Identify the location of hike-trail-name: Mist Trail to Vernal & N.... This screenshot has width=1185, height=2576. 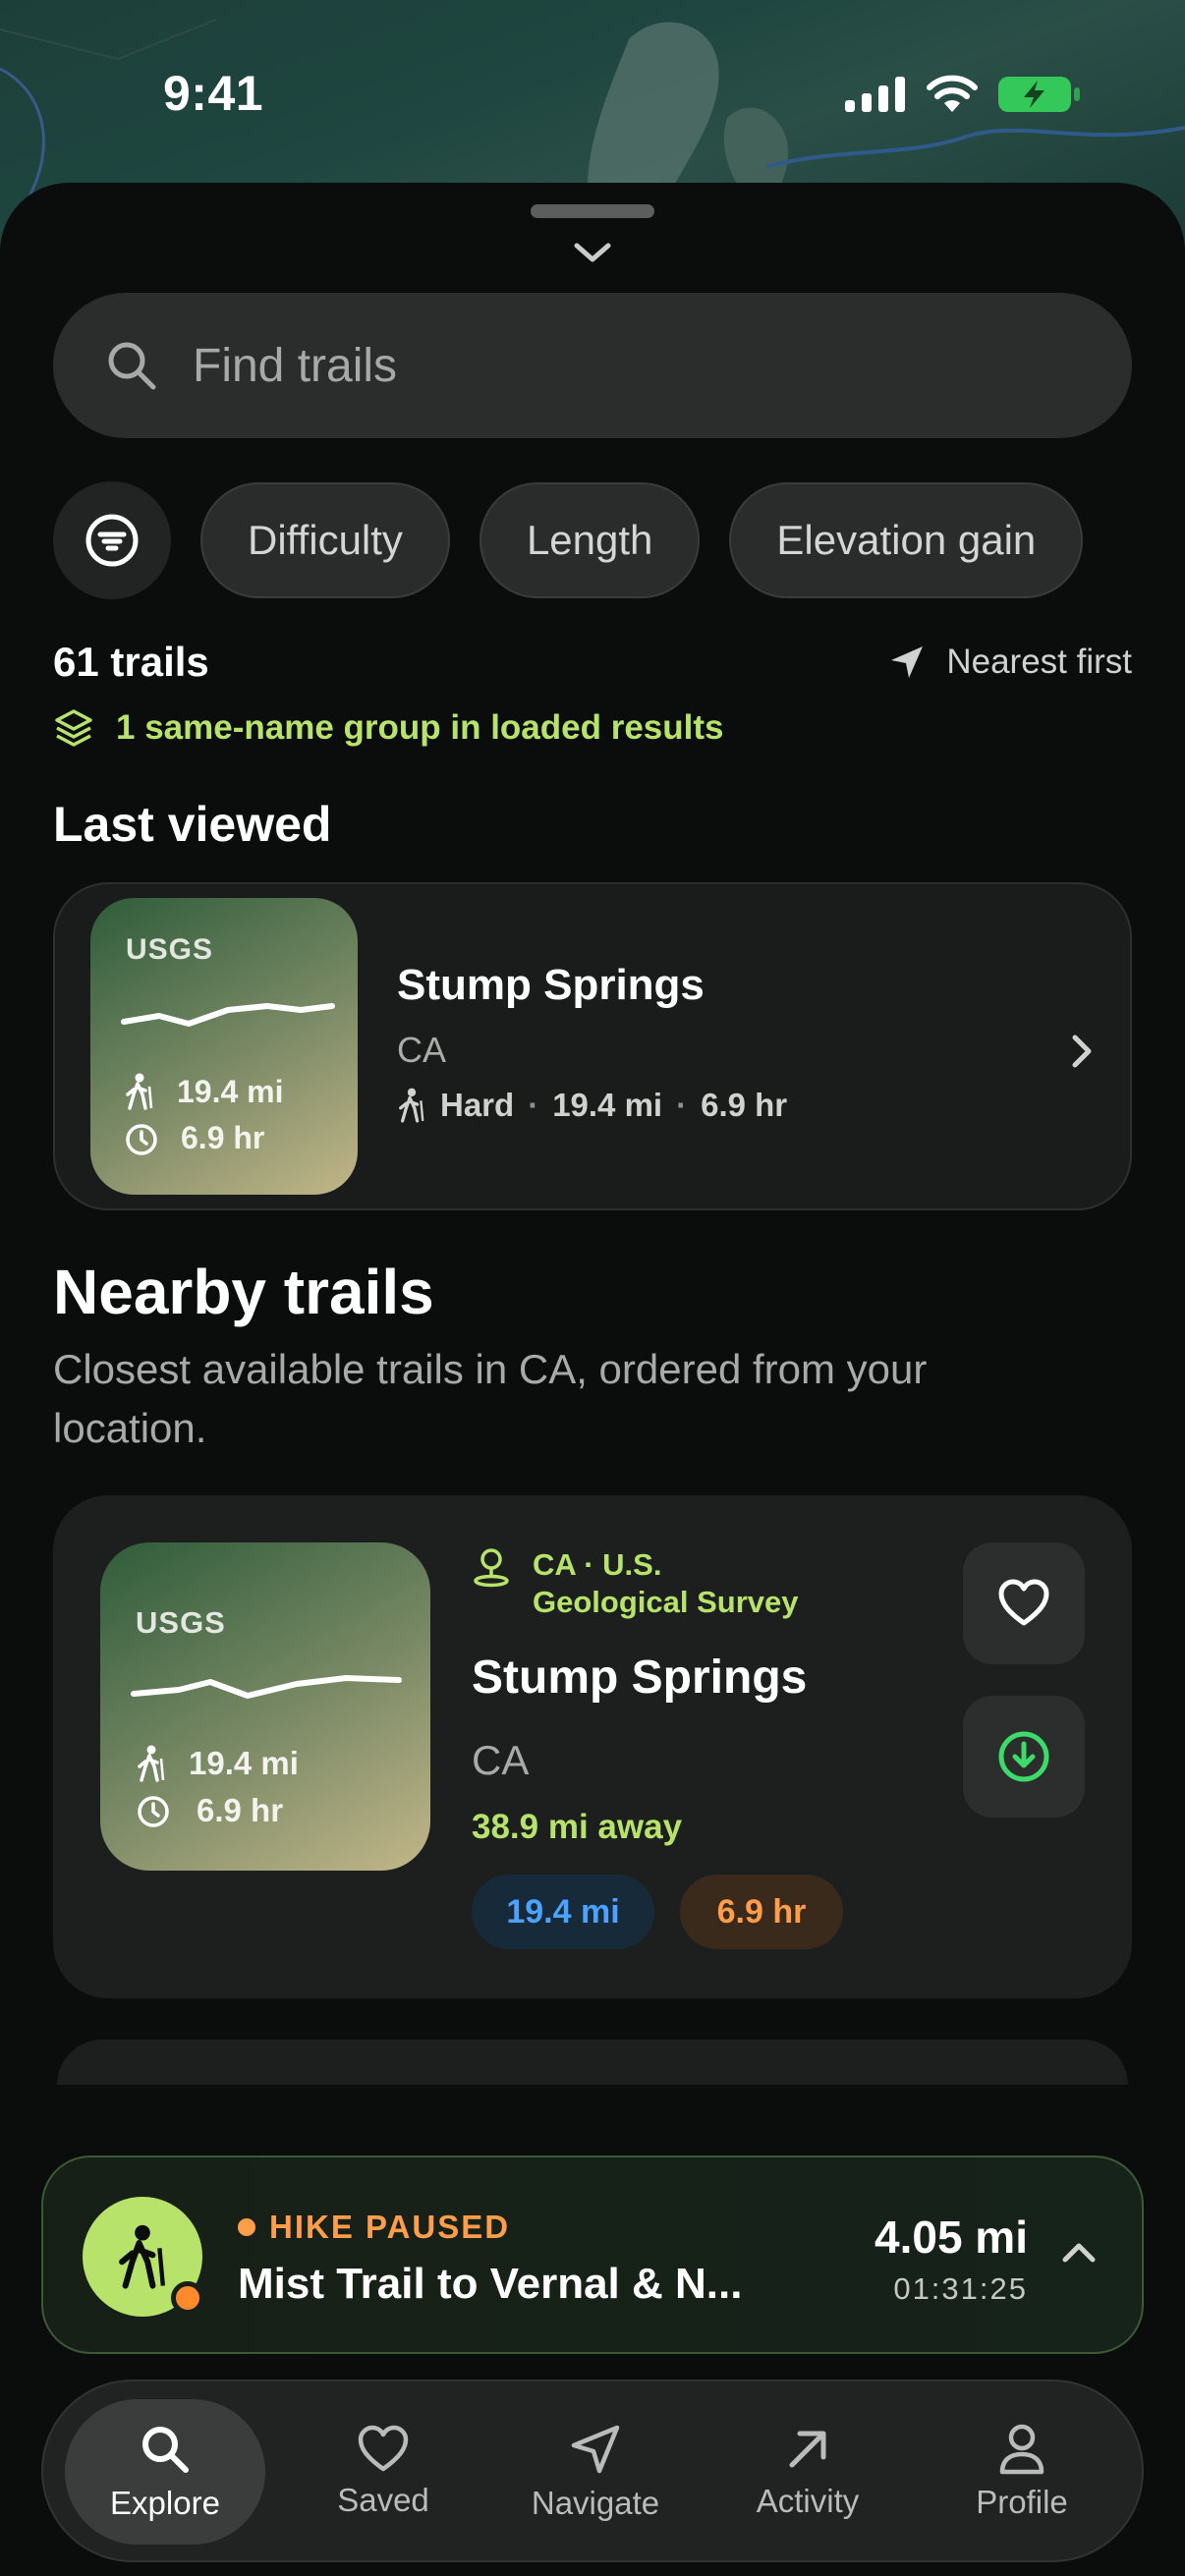
(491, 2284).